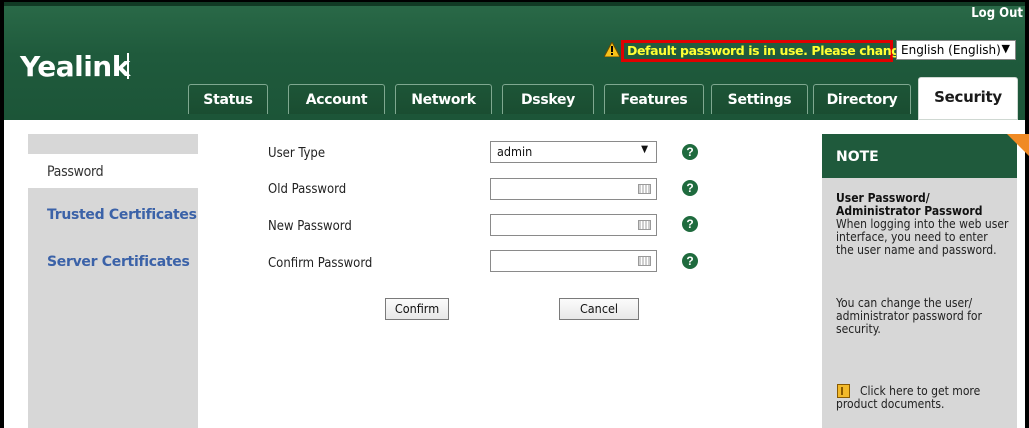 The height and width of the screenshot is (428, 1029). Describe the element at coordinates (951, 50) in the screenshot. I see `language-select-value: English (English)` at that location.